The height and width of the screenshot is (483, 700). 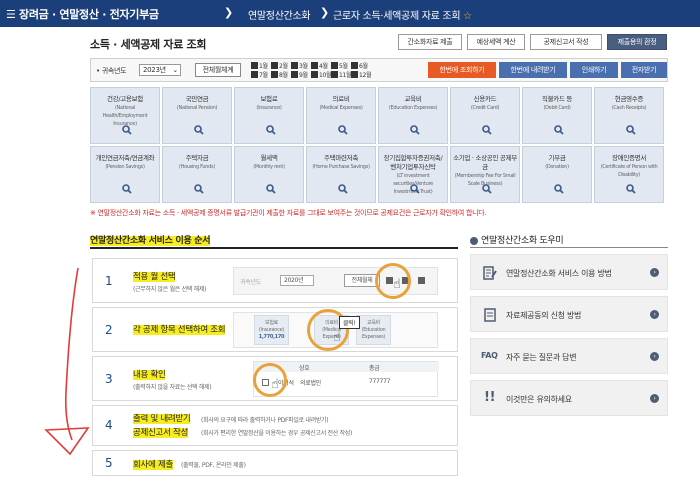 What do you see at coordinates (125, 99) in the screenshot?
I see `card-title: 건강/고용보험` at bounding box center [125, 99].